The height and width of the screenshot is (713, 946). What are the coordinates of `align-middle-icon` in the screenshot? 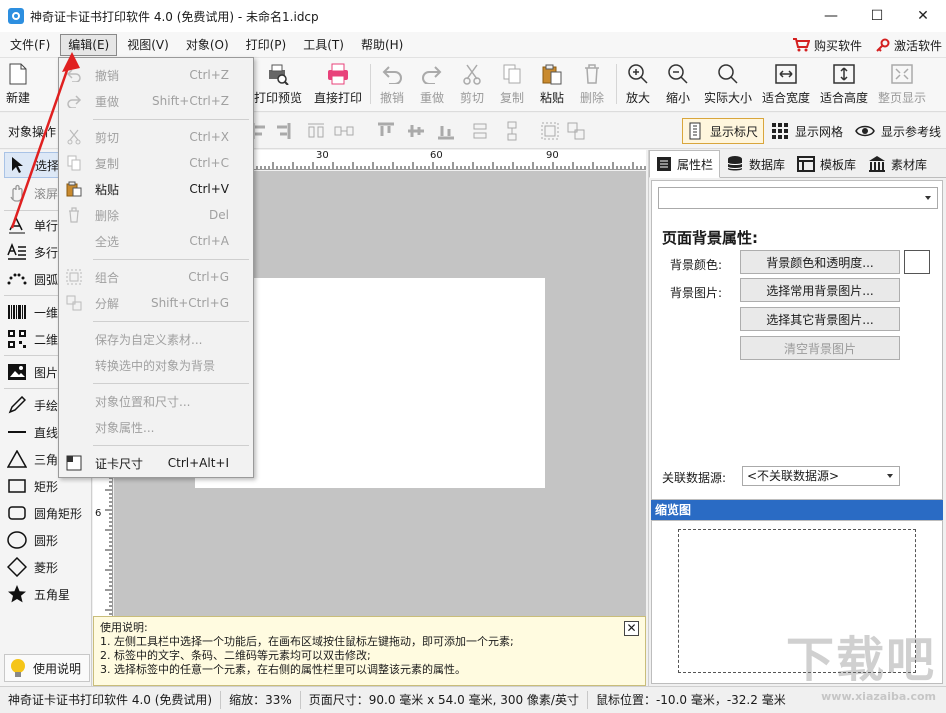 It's located at (416, 131).